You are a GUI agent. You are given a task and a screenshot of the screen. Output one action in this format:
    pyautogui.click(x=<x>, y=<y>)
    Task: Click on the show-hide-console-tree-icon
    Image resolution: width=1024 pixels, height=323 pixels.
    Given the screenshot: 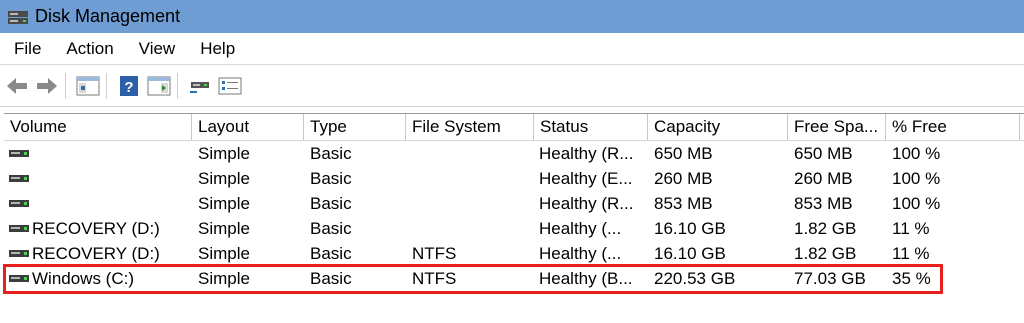 What is the action you would take?
    pyautogui.click(x=88, y=86)
    